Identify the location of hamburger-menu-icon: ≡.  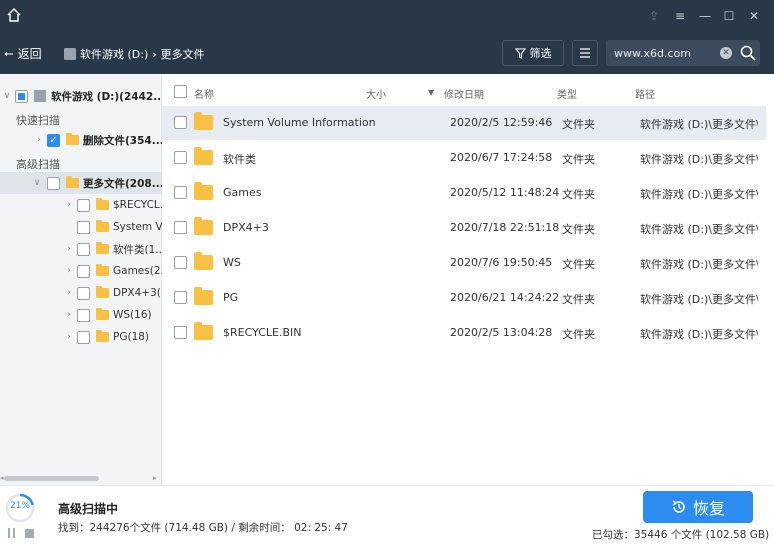
(680, 16).